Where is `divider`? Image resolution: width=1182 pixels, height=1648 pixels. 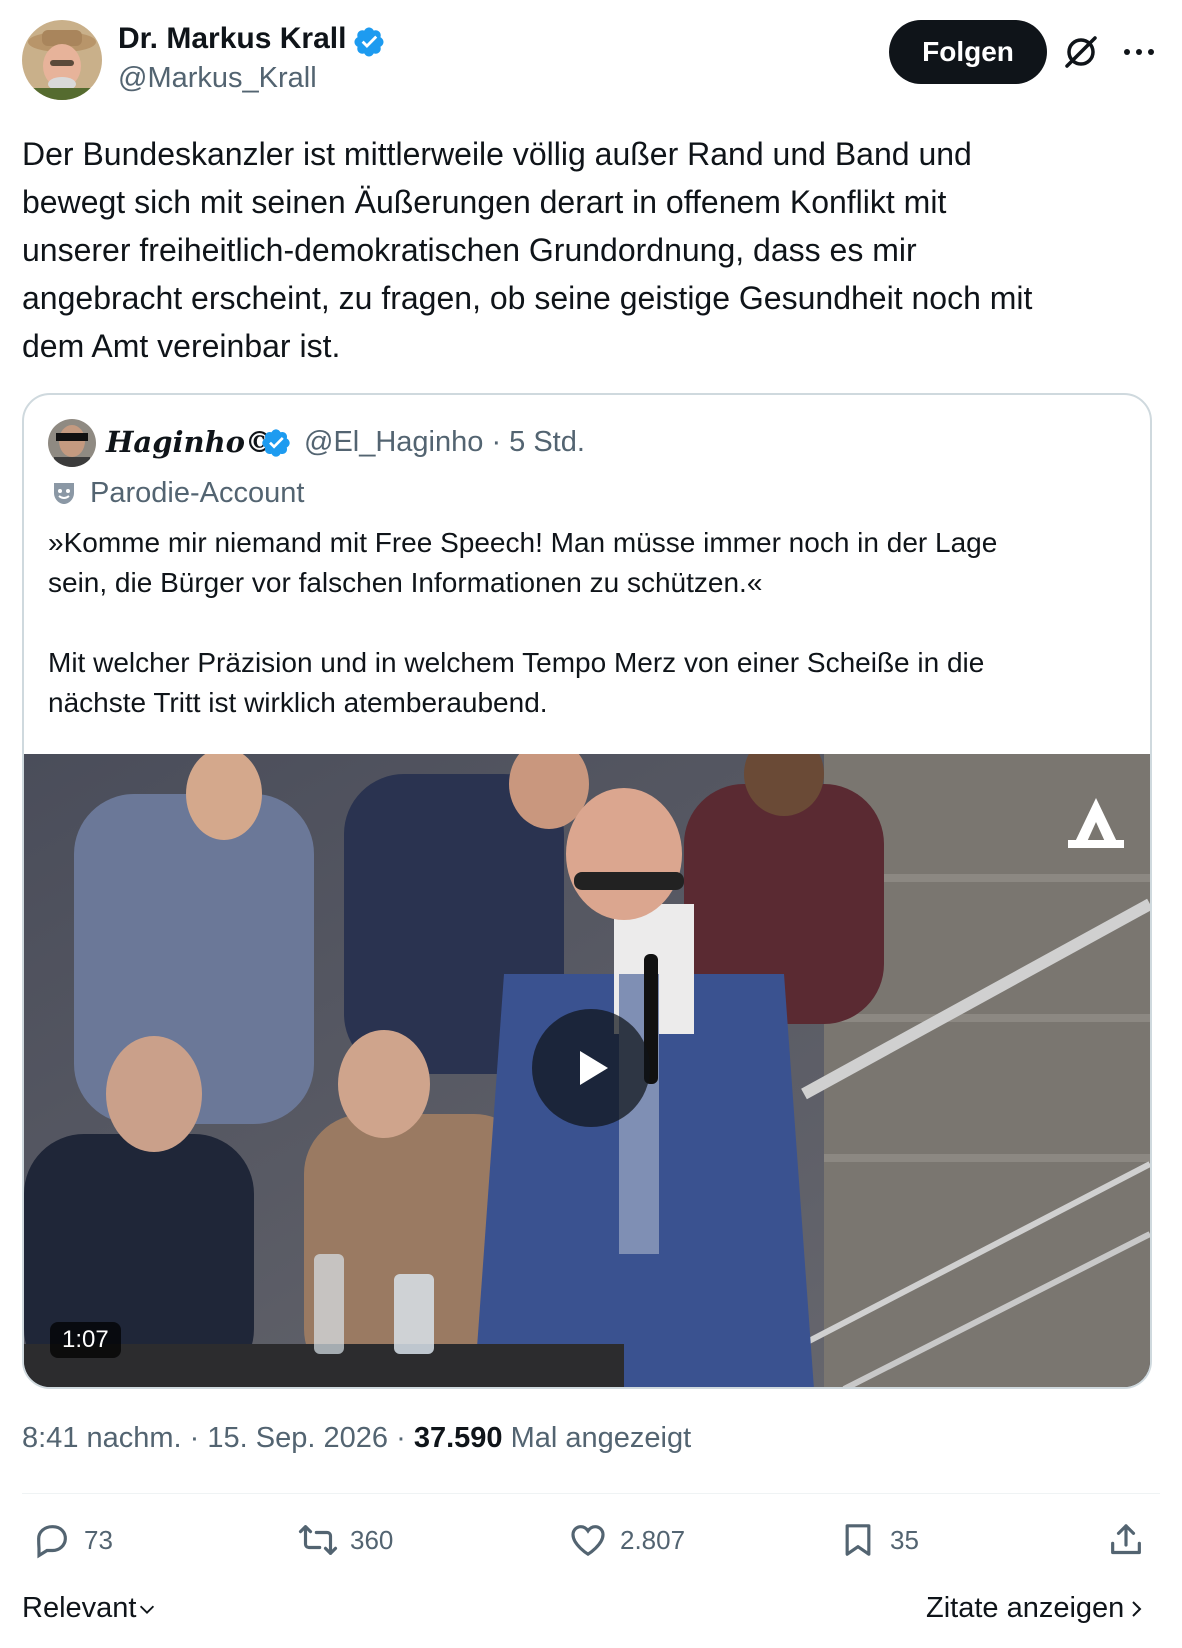
divider is located at coordinates (591, 1493).